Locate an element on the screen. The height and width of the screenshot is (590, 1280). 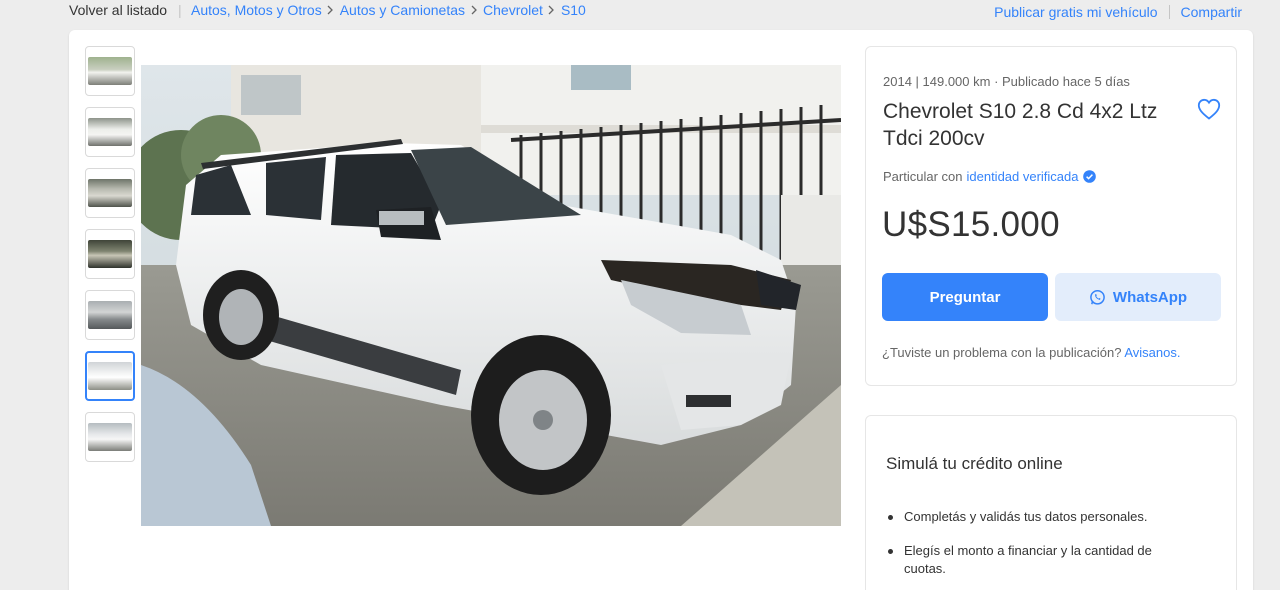
ask-question-button: Preguntar is located at coordinates (965, 297).